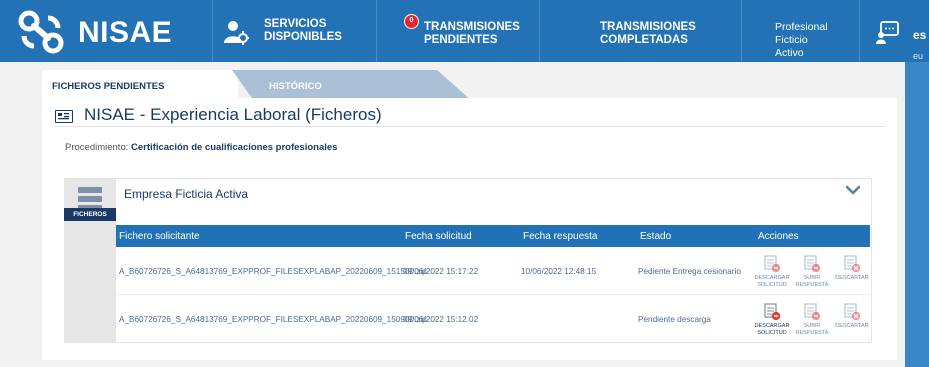  I want to click on tab-label: HISTÓRICO, so click(295, 86).